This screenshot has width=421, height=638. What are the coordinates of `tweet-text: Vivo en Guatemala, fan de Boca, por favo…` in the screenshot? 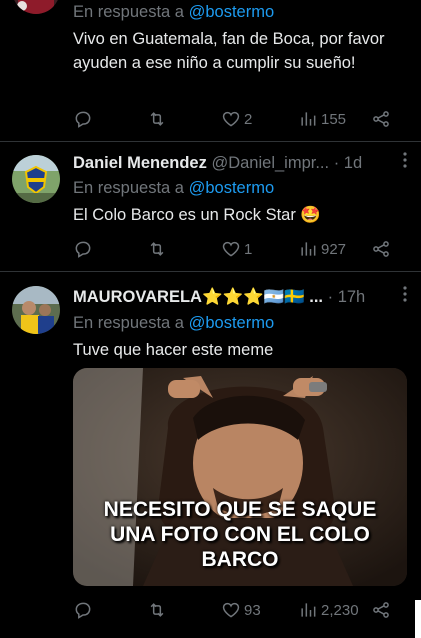 It's located at (229, 51).